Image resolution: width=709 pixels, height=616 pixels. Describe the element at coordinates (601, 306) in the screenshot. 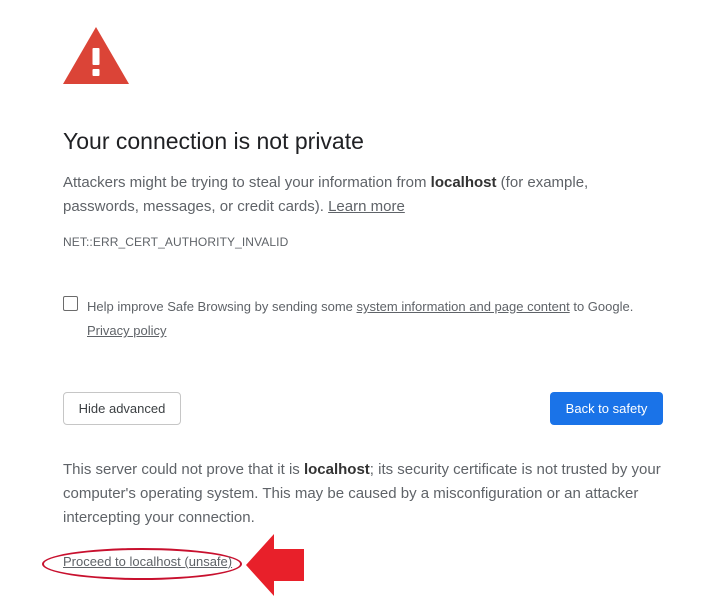

I see `safe-browsing-text-after: to Google.` at that location.